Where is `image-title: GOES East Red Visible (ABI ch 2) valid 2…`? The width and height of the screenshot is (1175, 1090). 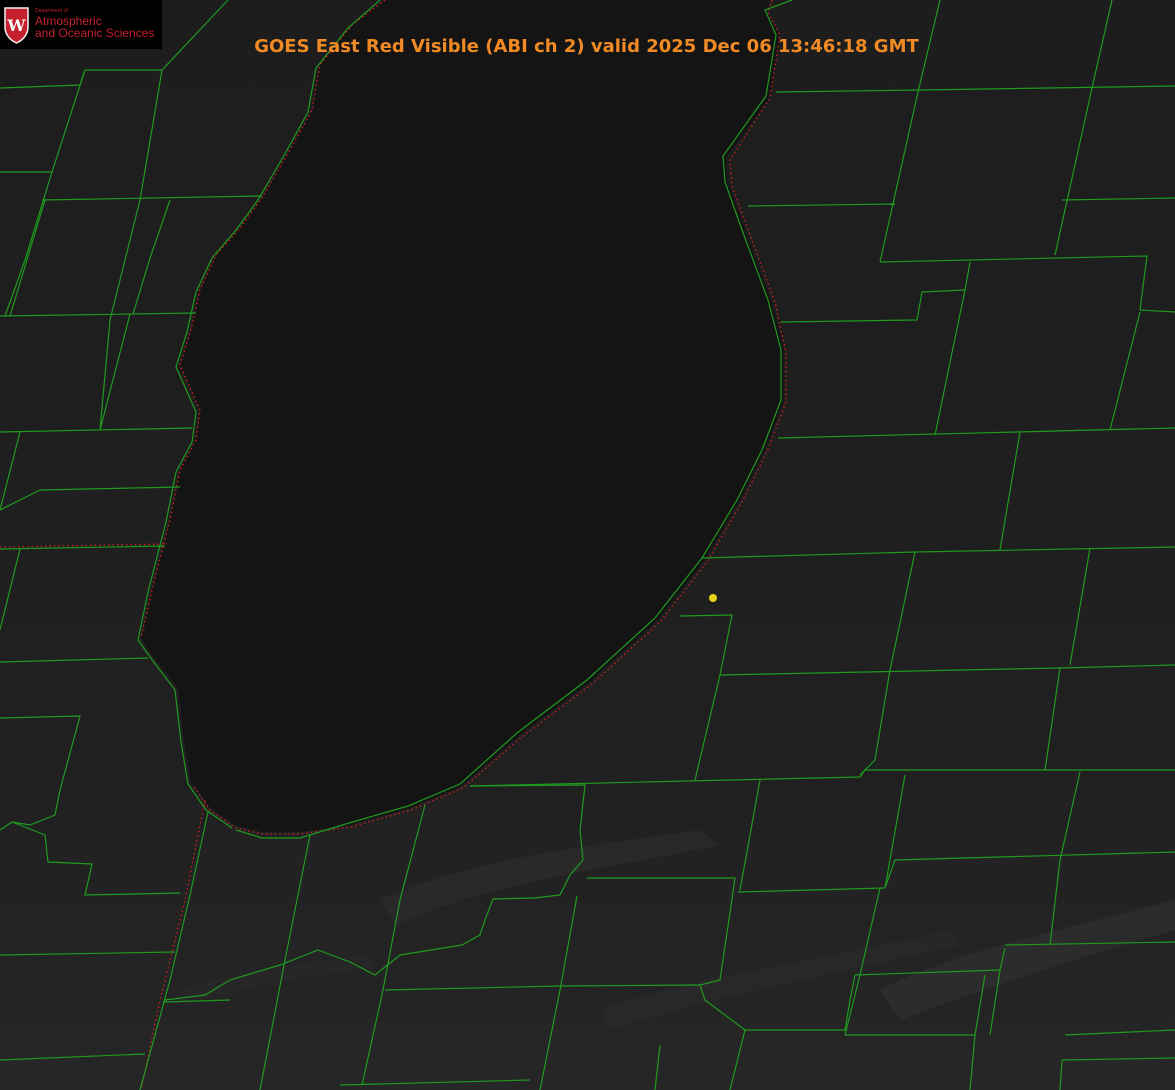
image-title: GOES East Red Visible (ABI ch 2) valid 2… is located at coordinates (586, 46).